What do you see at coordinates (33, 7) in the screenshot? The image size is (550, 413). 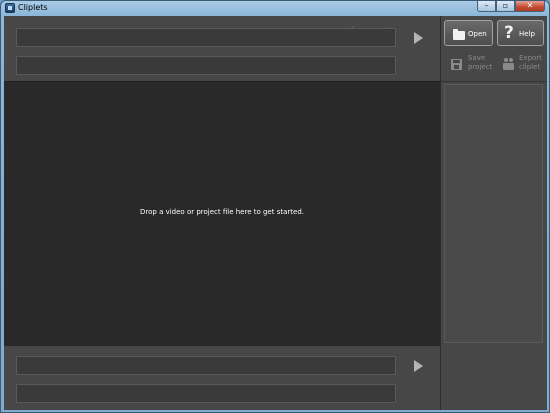 I see `window-title: Cliplets` at bounding box center [33, 7].